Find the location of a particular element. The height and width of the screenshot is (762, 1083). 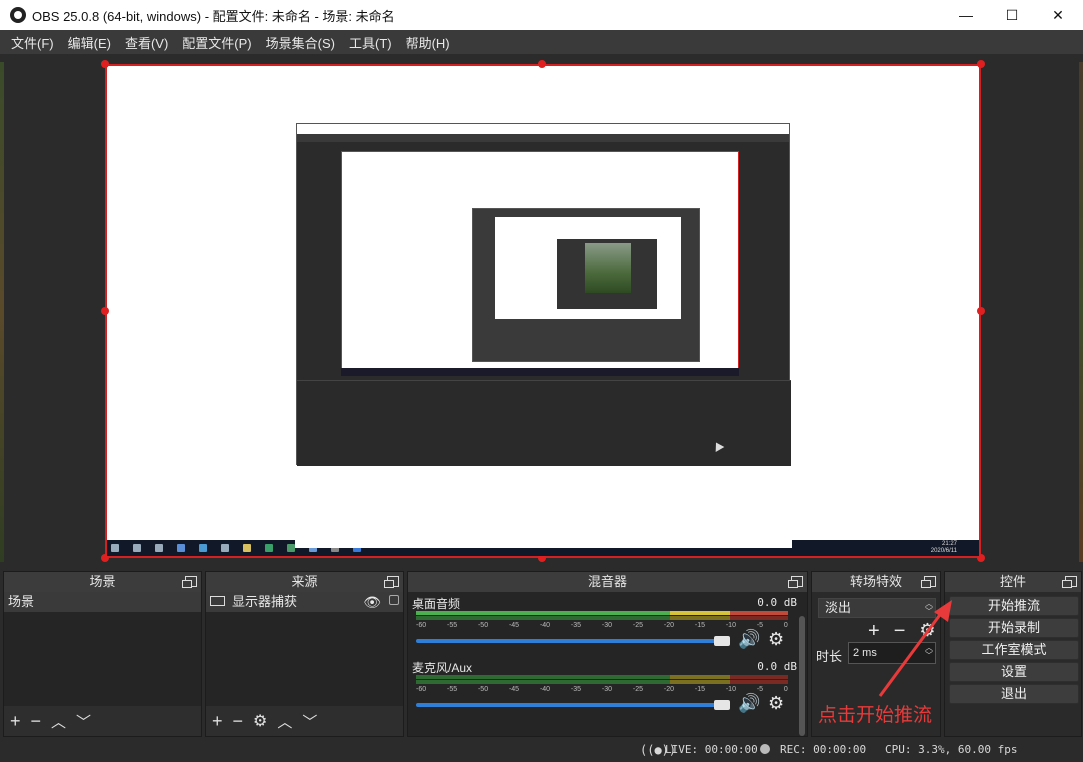

controls-dock: 控件 开始推流 开始录制 工作室模式 设置 退出 is located at coordinates (1013, 654).